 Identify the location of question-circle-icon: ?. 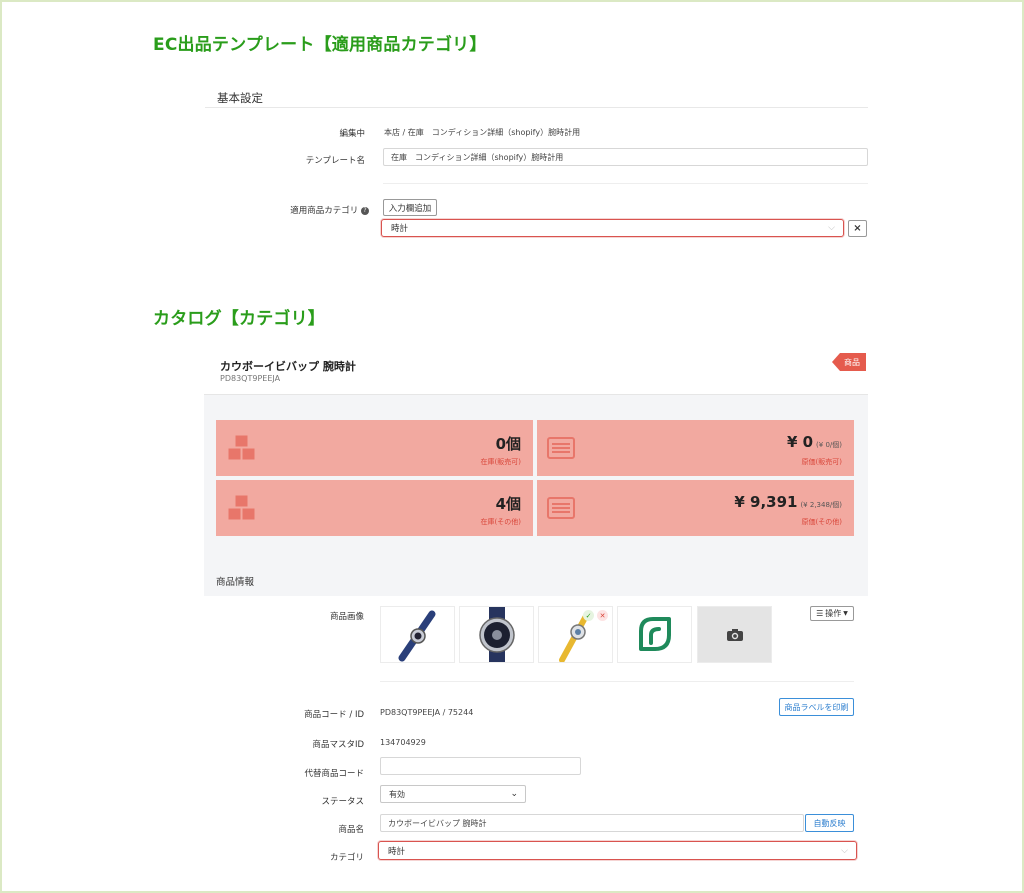
(365, 210).